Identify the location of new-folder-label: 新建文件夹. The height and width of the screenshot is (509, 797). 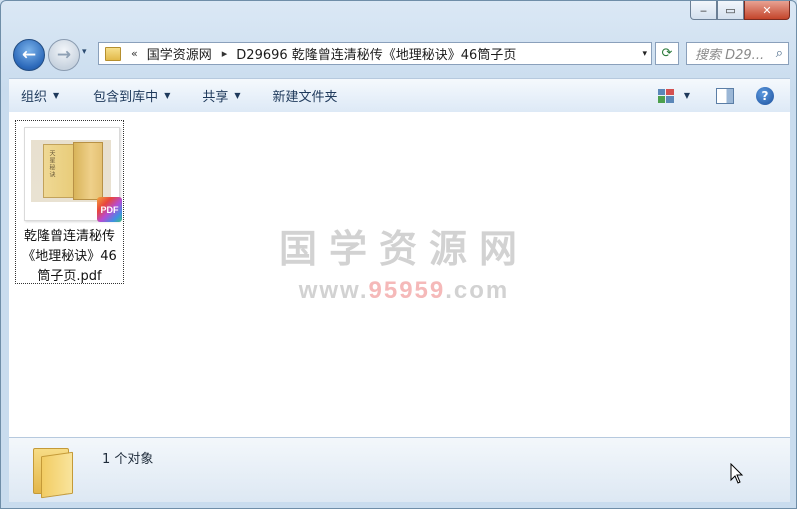
(305, 97).